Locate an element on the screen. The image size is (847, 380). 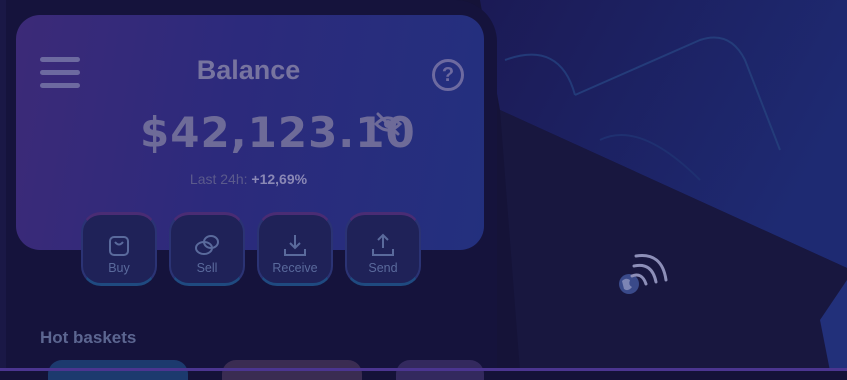
upload-icon is located at coordinates (383, 244).